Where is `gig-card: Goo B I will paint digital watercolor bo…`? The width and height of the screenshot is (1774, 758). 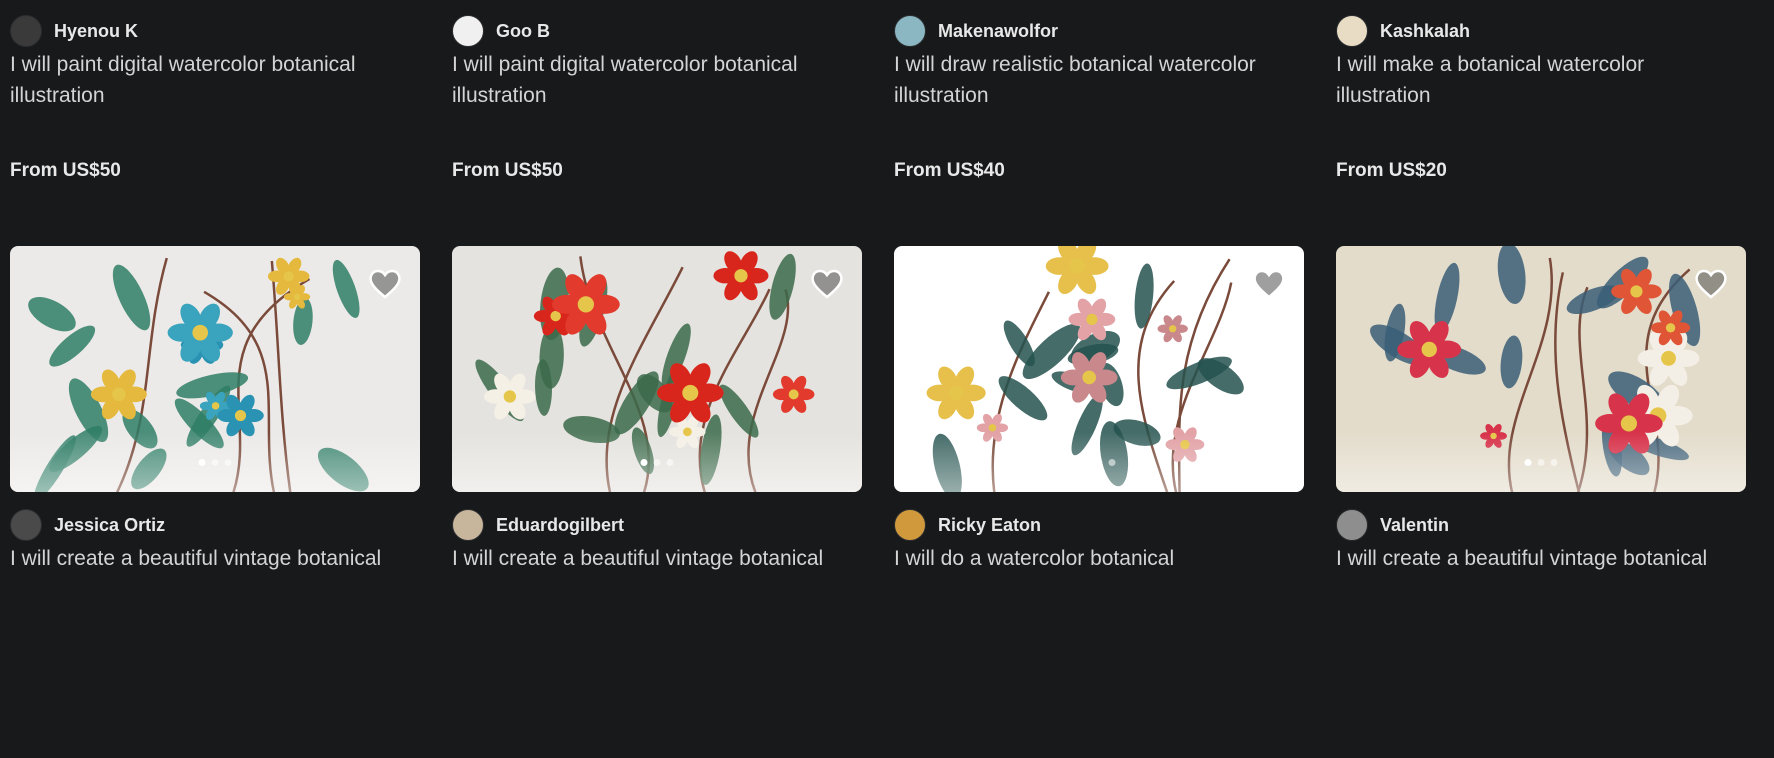 gig-card: Goo B I will paint digital watercolor bo… is located at coordinates (657, 123).